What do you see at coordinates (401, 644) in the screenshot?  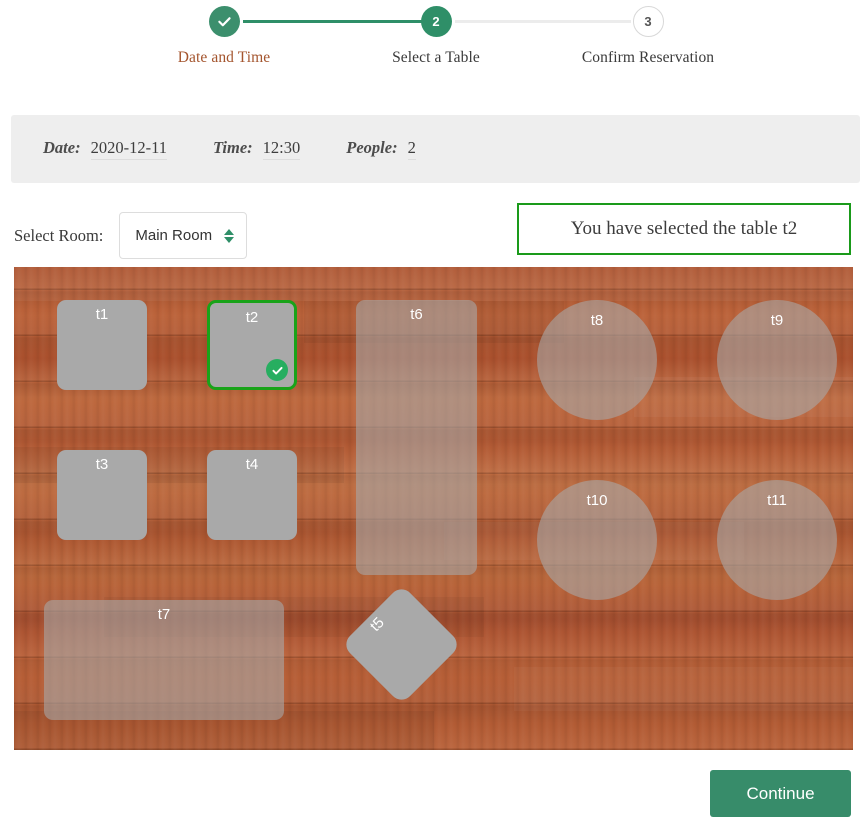 I see `table-t5: t5` at bounding box center [401, 644].